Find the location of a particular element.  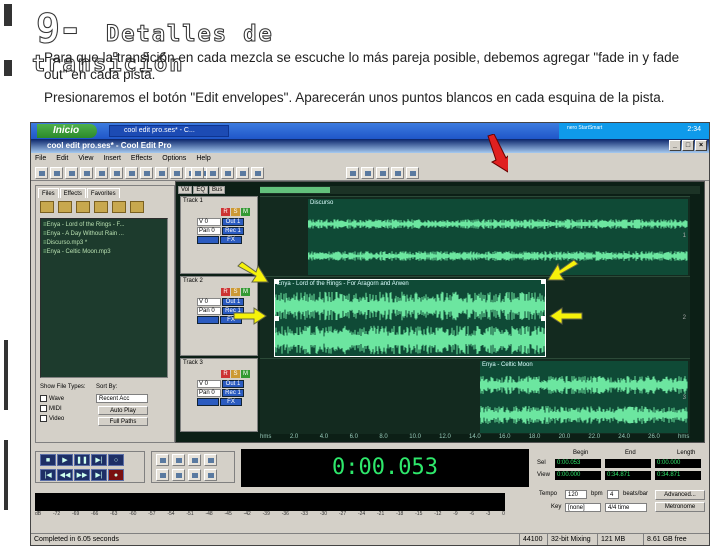

record-button: ● is located at coordinates (116, 475).